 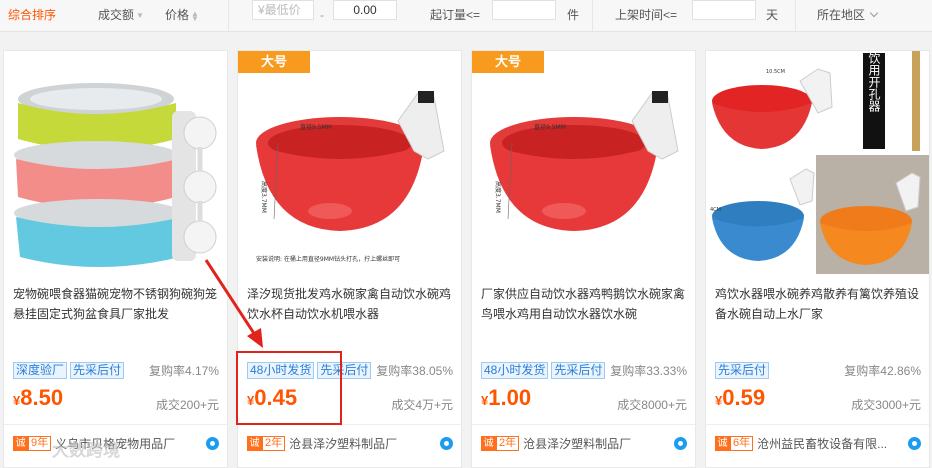 What do you see at coordinates (86, 450) in the screenshot?
I see `watermark: 大数跨境` at bounding box center [86, 450].